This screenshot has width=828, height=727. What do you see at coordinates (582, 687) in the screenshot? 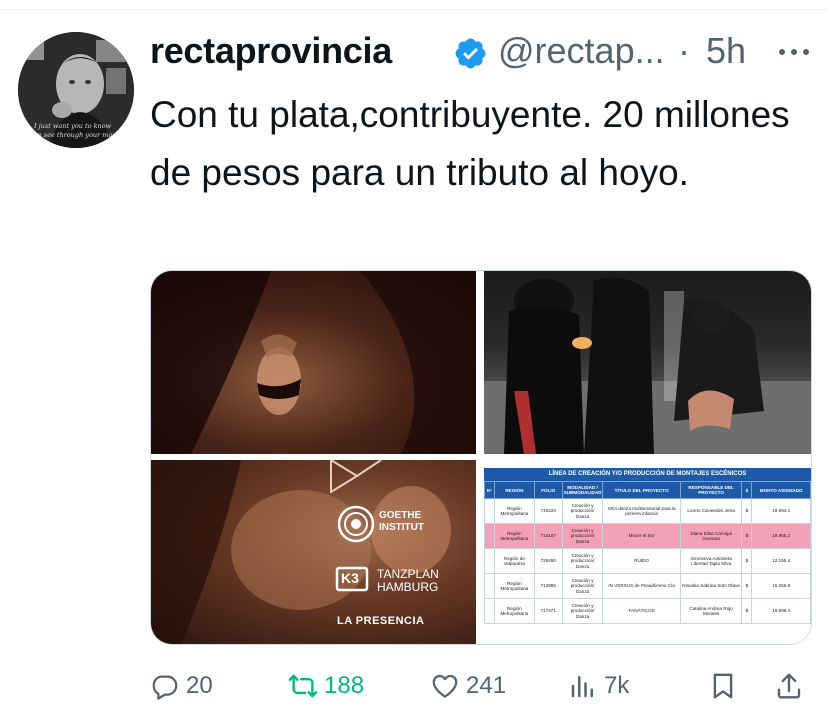
I see `views-icon` at bounding box center [582, 687].